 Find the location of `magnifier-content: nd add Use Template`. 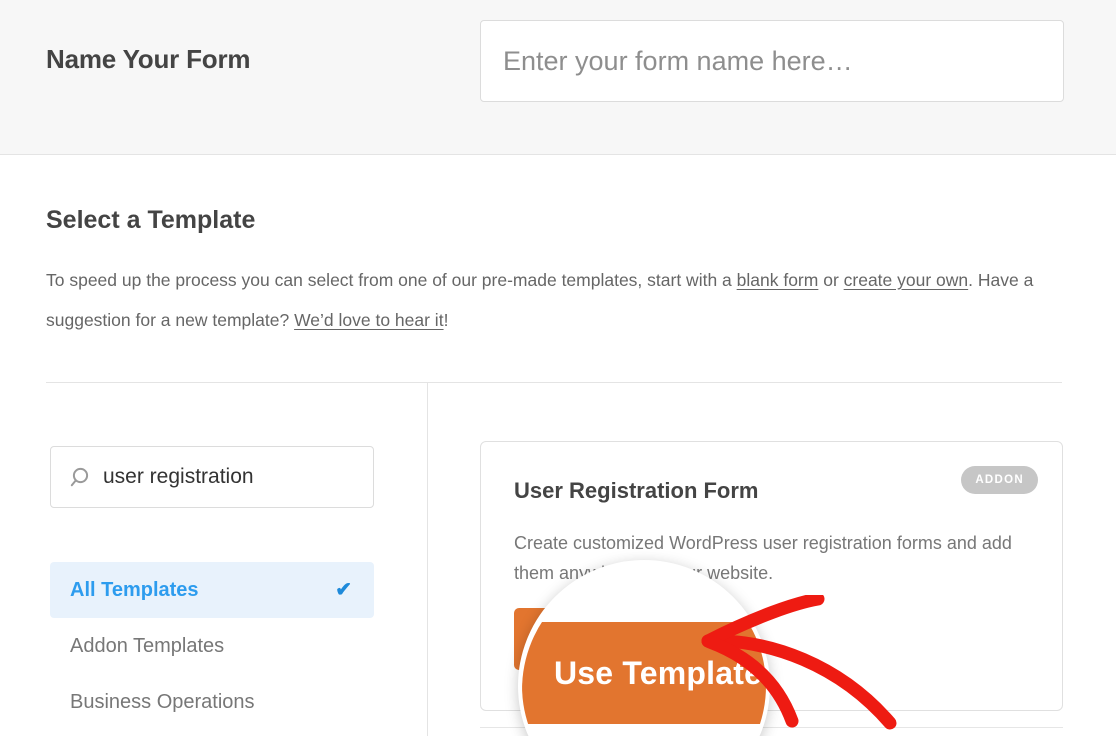

magnifier-content: nd add Use Template is located at coordinates (644, 650).